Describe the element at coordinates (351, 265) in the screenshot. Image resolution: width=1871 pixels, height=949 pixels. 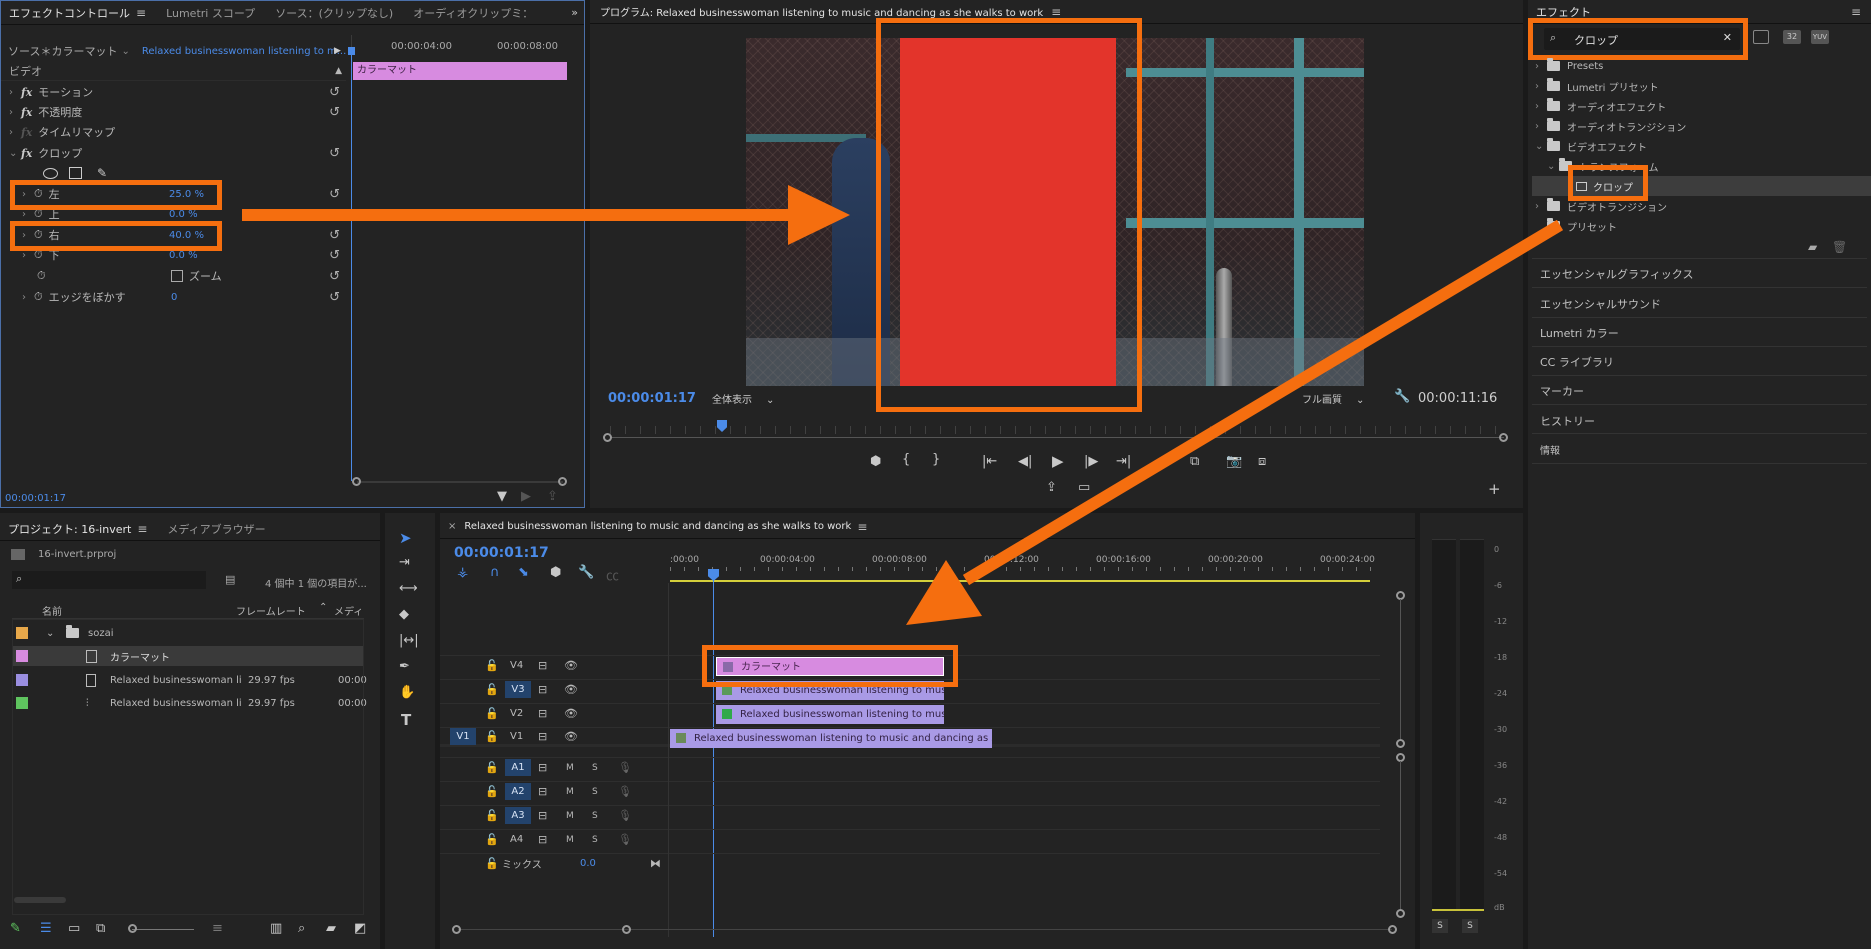
I see `ec-playhead` at that location.